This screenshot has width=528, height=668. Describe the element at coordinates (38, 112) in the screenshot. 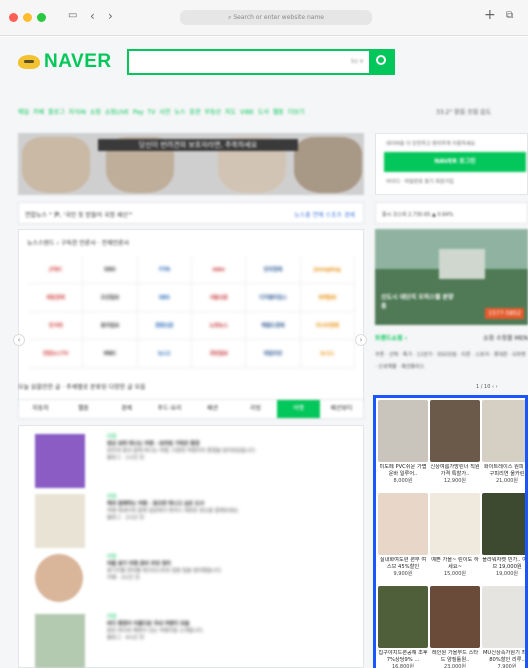

I see `nav-item: 카페` at that location.